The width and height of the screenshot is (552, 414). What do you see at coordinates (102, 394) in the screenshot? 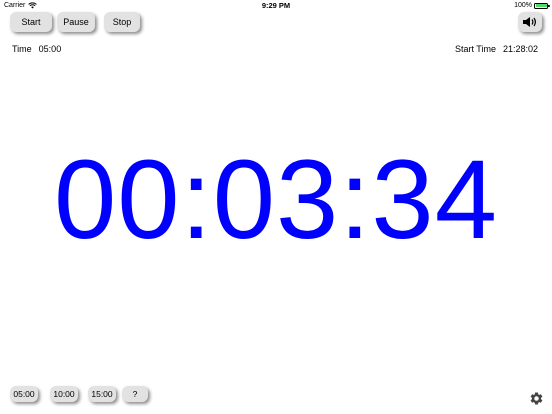
I see `preset-button-15: 15:00` at bounding box center [102, 394].